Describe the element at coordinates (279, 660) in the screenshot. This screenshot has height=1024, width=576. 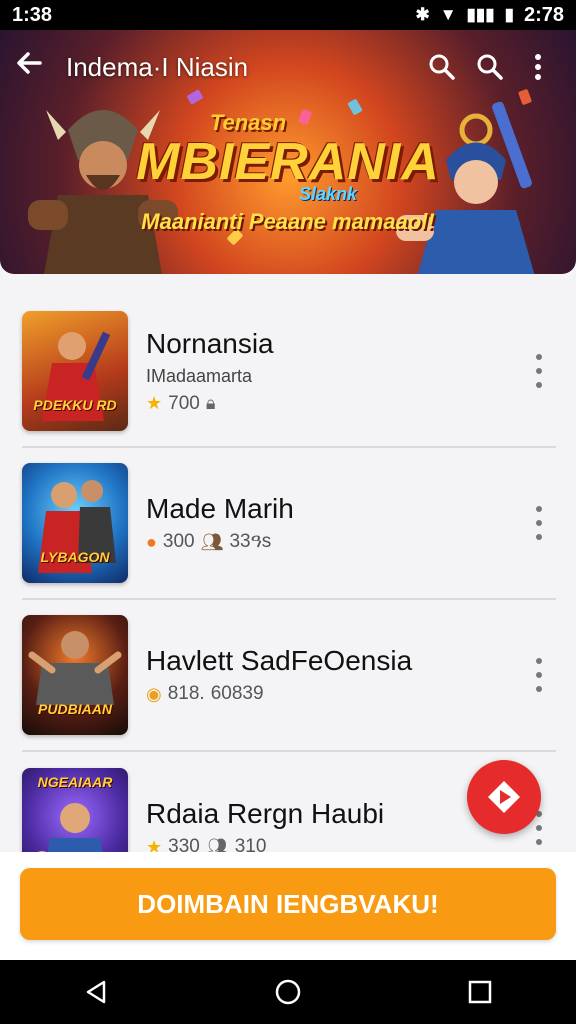
I see `game-title: Havlett SadFeOensia` at that location.